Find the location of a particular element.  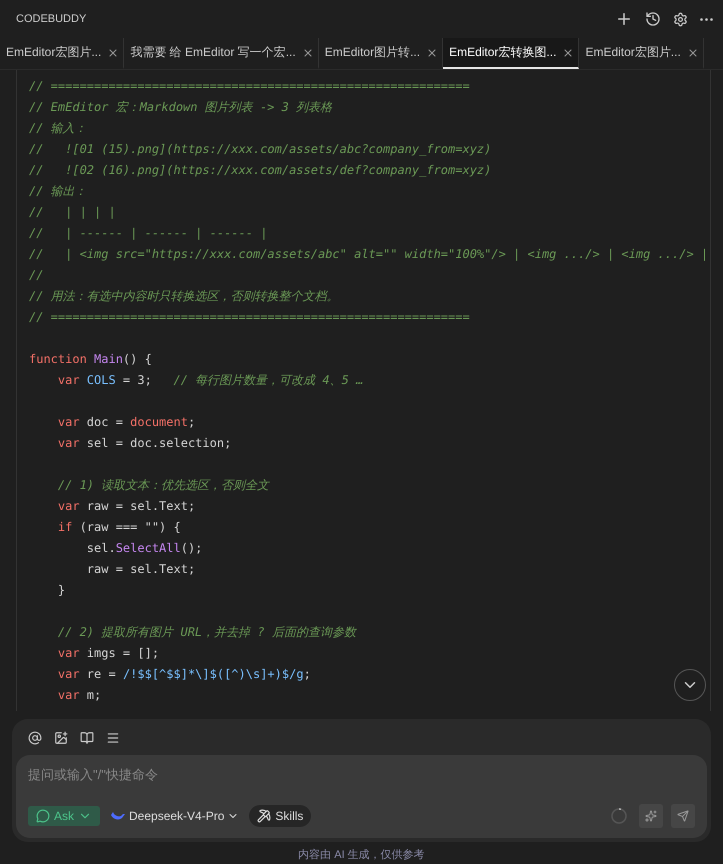

code-line: // 1) 读取文本：优先选区，否则全文 is located at coordinates (163, 485).